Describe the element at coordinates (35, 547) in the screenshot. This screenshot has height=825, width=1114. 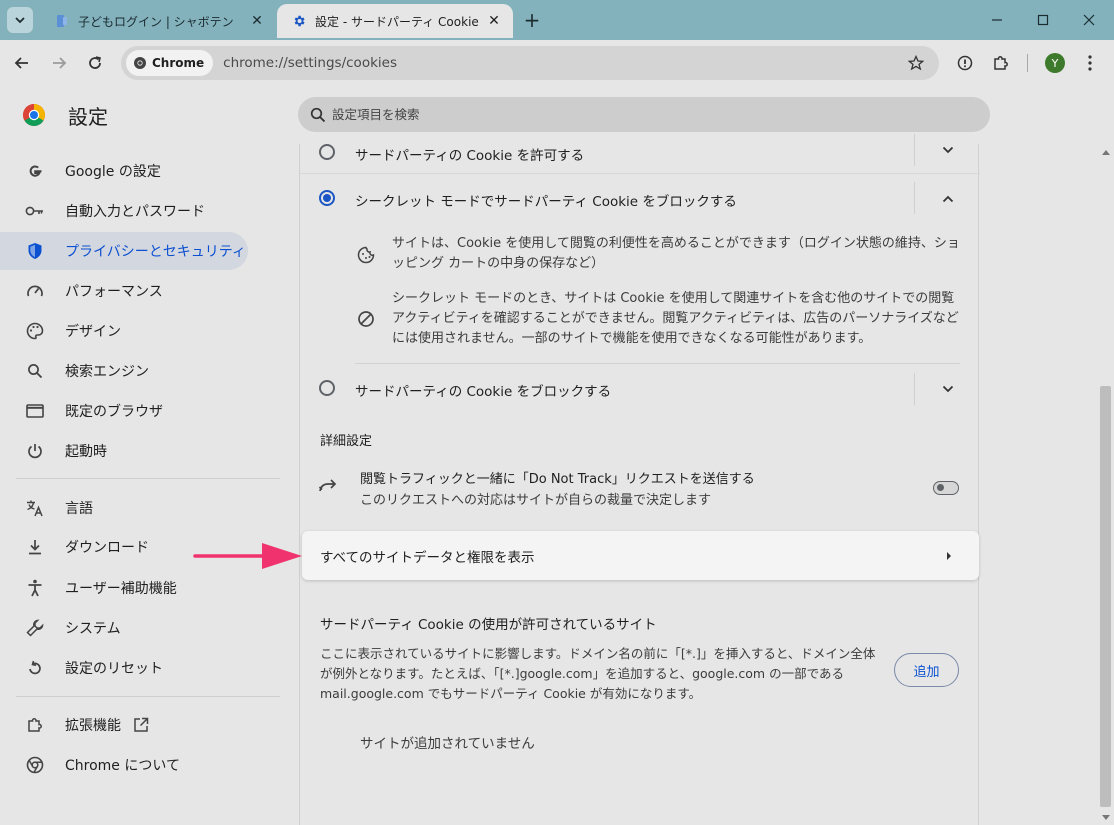
I see `download-icon` at that location.